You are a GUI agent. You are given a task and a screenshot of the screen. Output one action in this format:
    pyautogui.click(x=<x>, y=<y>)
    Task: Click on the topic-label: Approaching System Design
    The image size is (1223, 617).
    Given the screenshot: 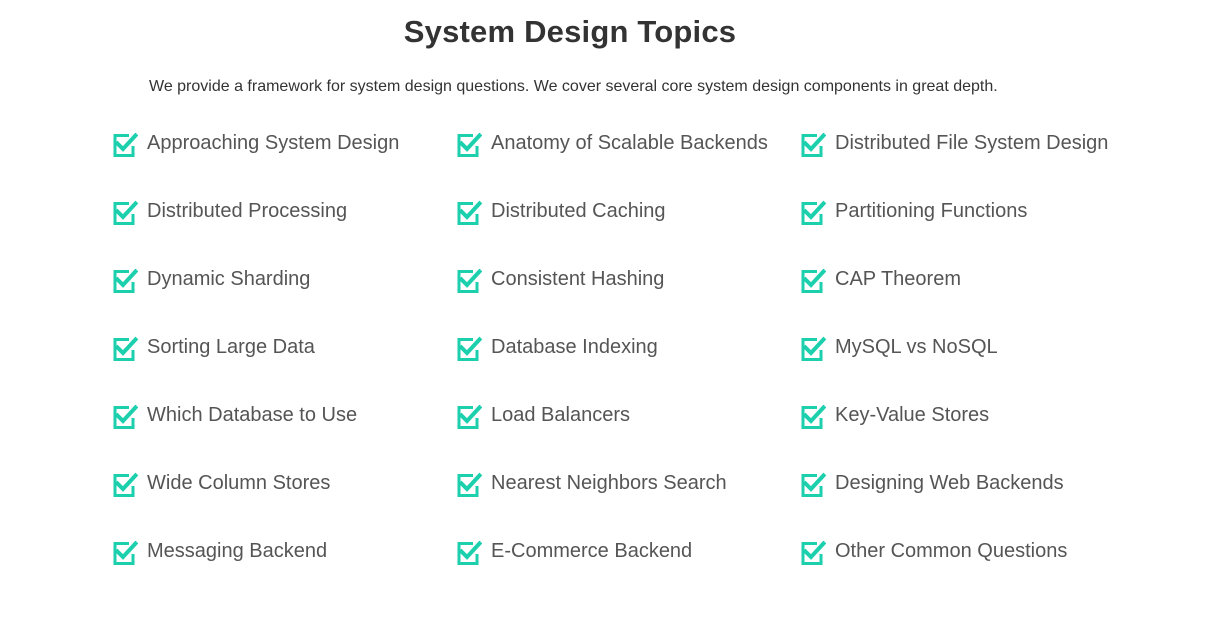 What is the action you would take?
    pyautogui.click(x=273, y=143)
    